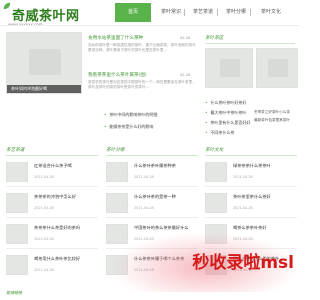  I want to click on side-link: 最新茶叶包茶里常茶叶, so click(272, 120).